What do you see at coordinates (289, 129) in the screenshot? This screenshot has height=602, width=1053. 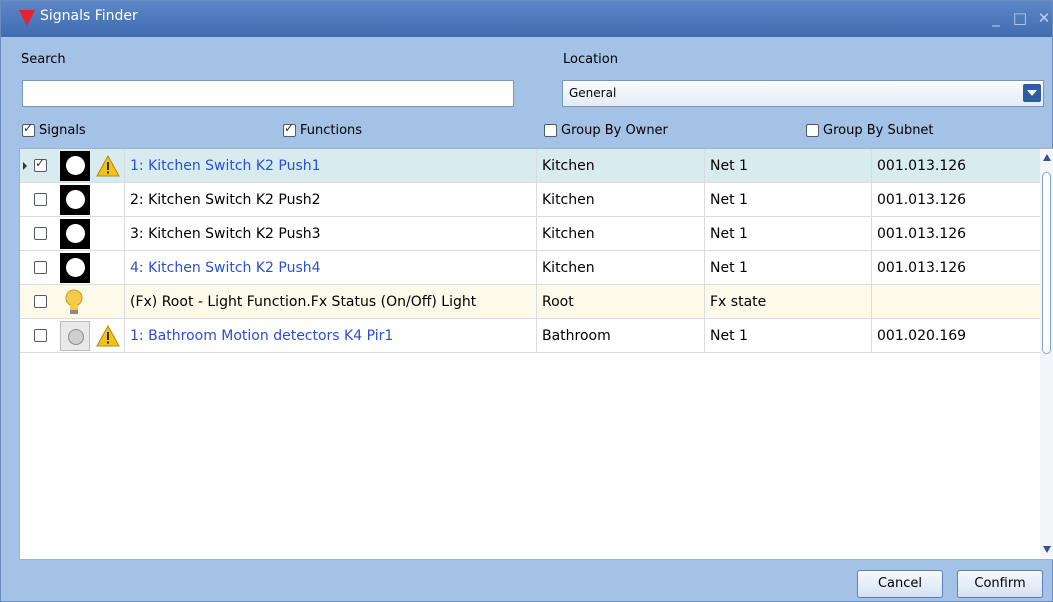 I see `functions-checkbox` at bounding box center [289, 129].